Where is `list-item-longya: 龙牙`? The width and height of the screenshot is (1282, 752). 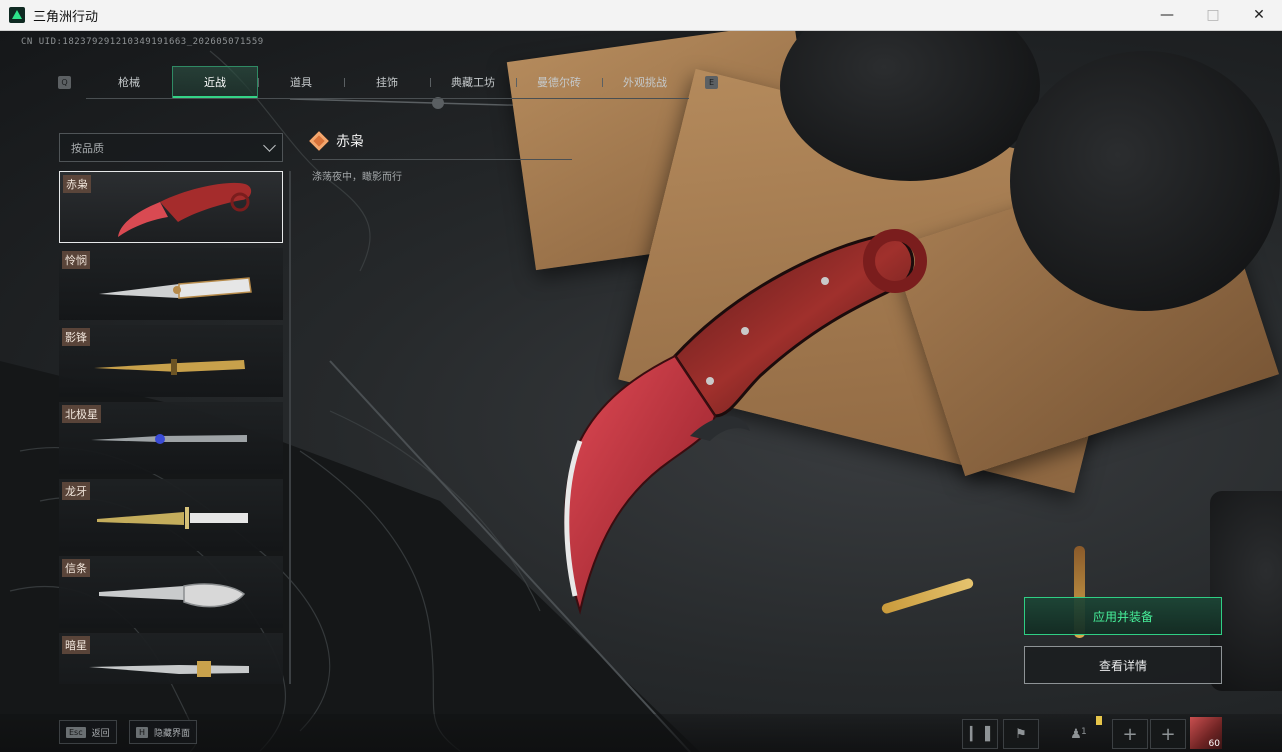
list-item-longya: 龙牙 is located at coordinates (171, 515).